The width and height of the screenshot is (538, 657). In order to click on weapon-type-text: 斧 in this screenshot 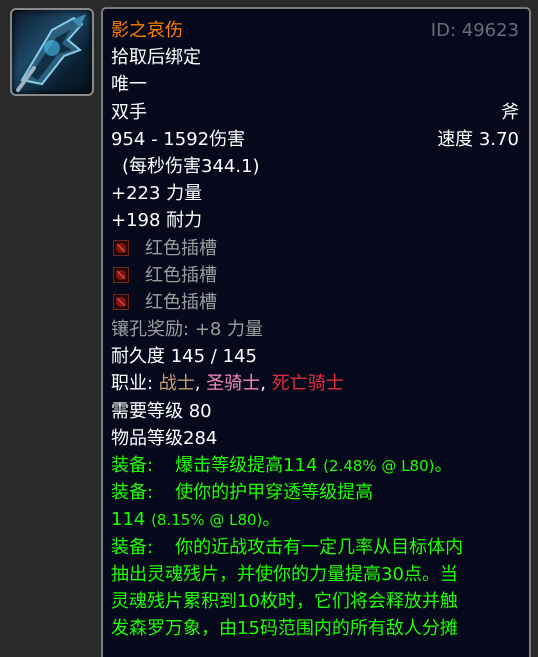, I will do `click(510, 112)`.